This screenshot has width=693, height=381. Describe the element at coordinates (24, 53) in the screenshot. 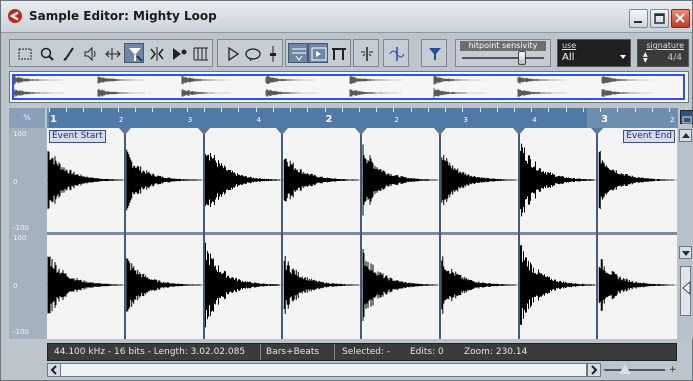

I see `range-select-tool` at that location.